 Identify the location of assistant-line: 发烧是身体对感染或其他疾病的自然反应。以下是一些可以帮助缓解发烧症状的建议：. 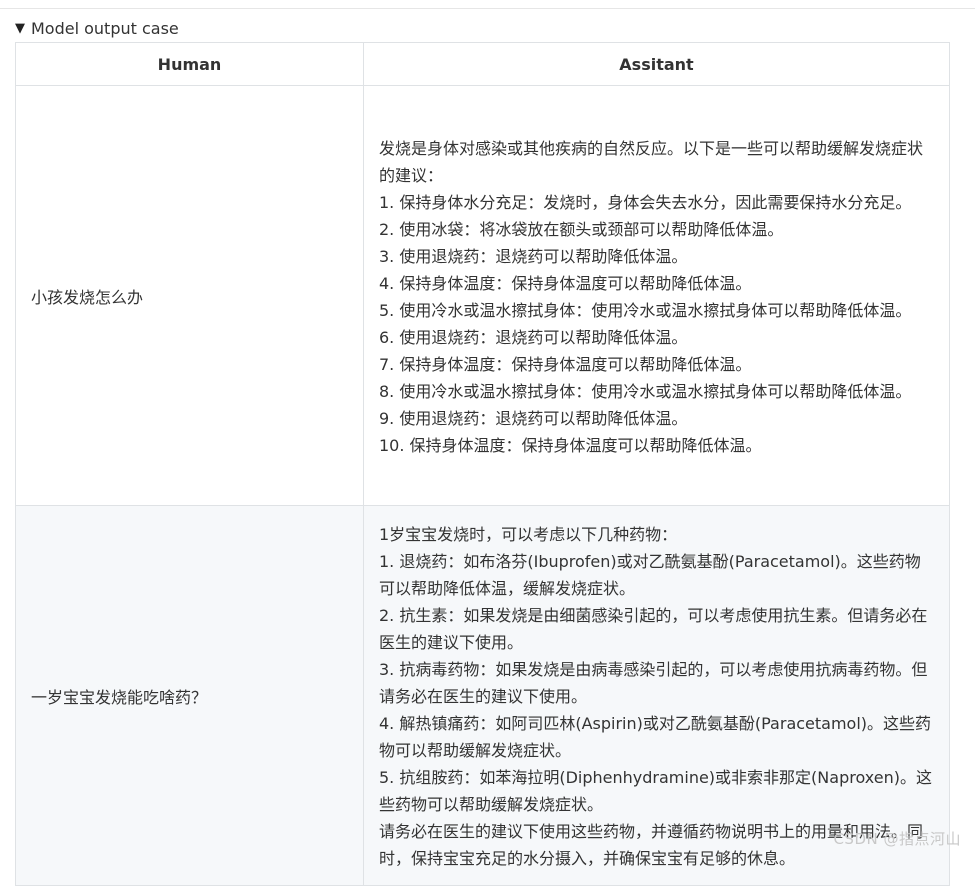
(651, 161).